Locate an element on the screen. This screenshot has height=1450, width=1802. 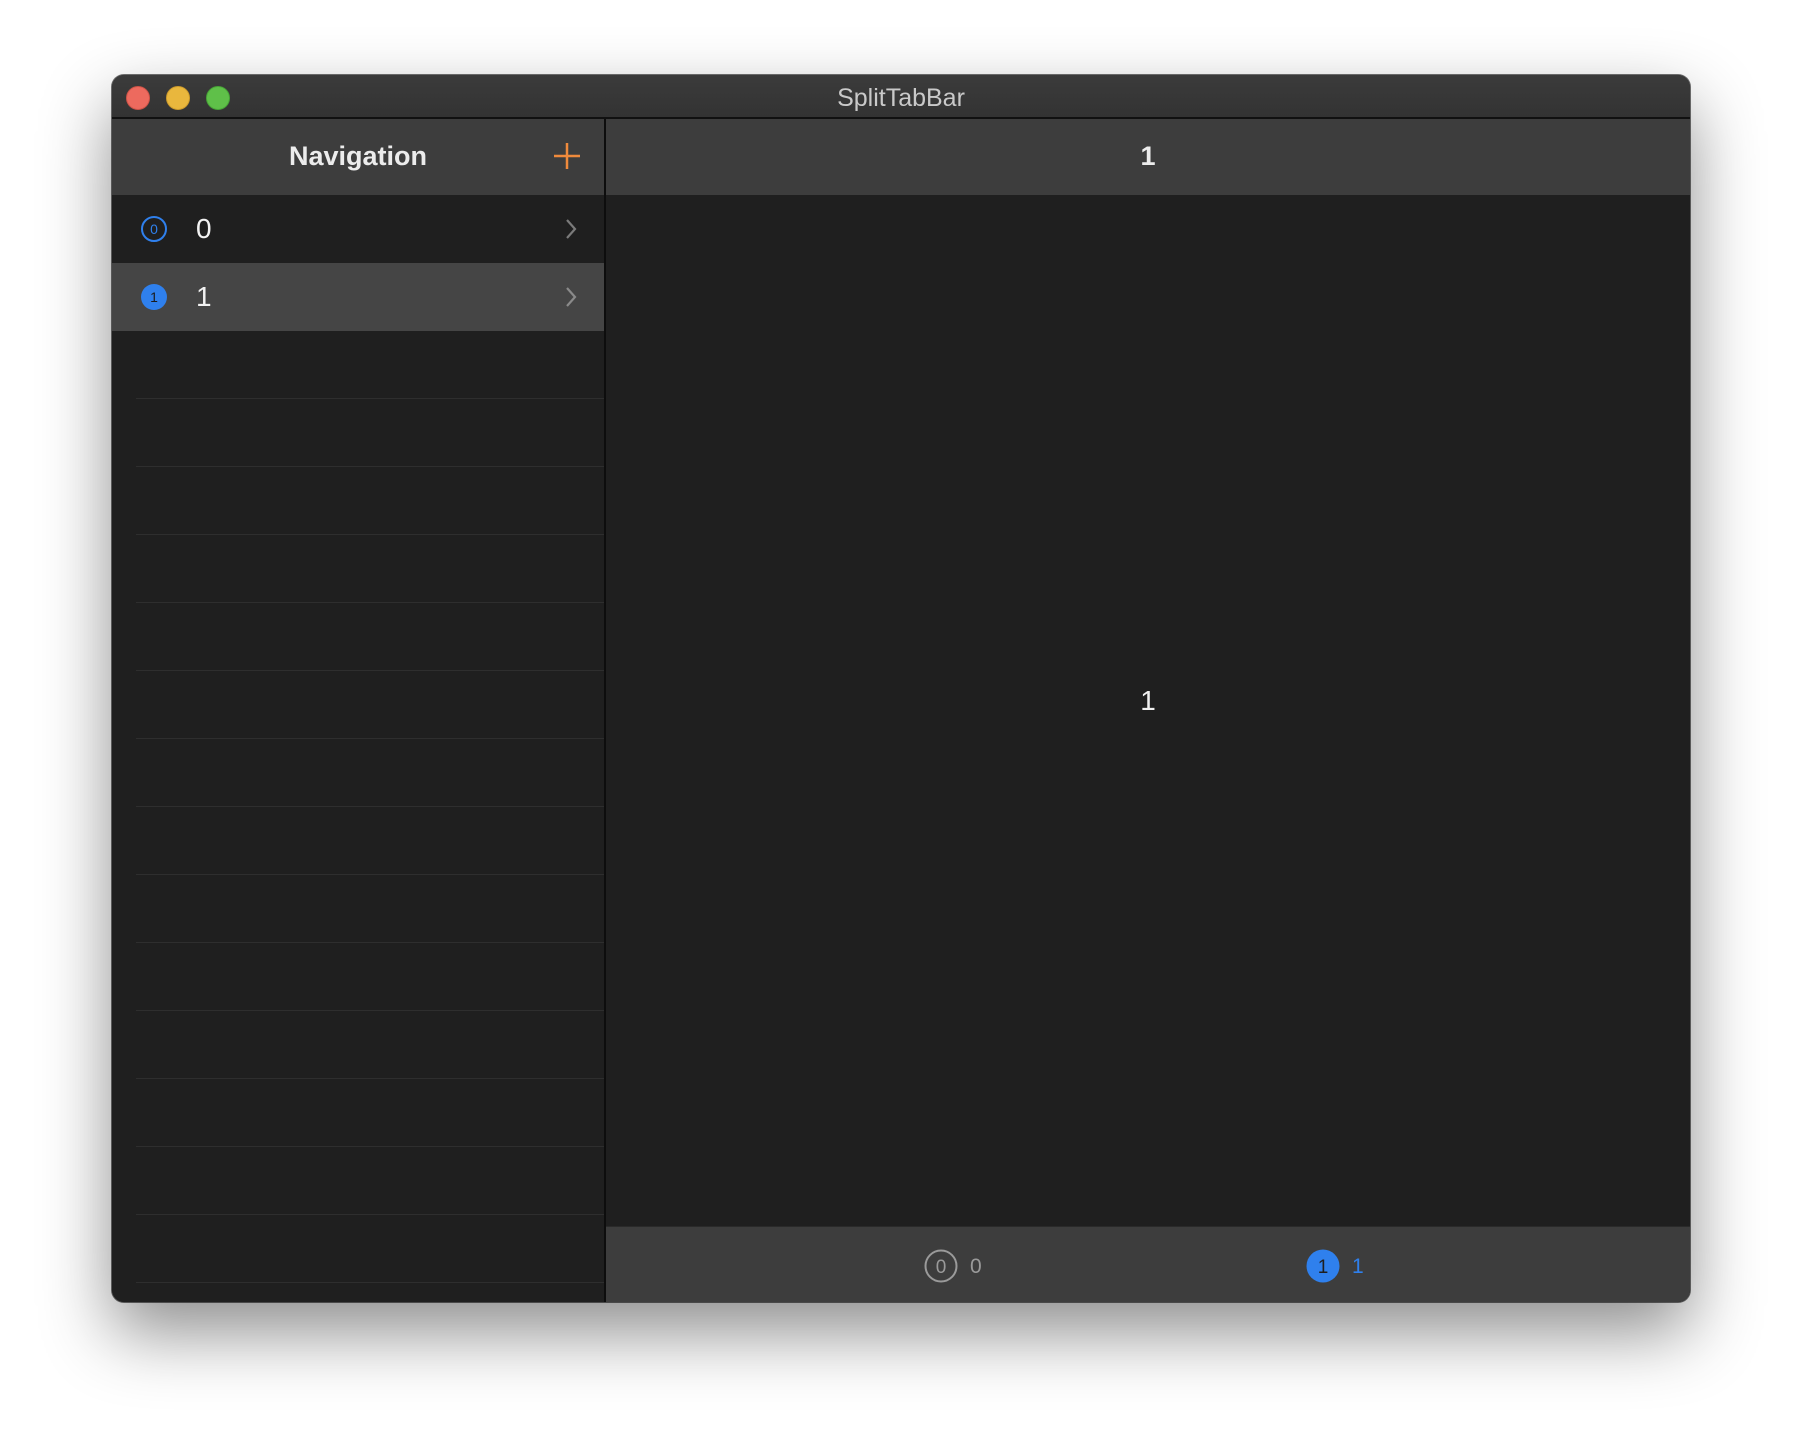
plus-icon is located at coordinates (567, 156).